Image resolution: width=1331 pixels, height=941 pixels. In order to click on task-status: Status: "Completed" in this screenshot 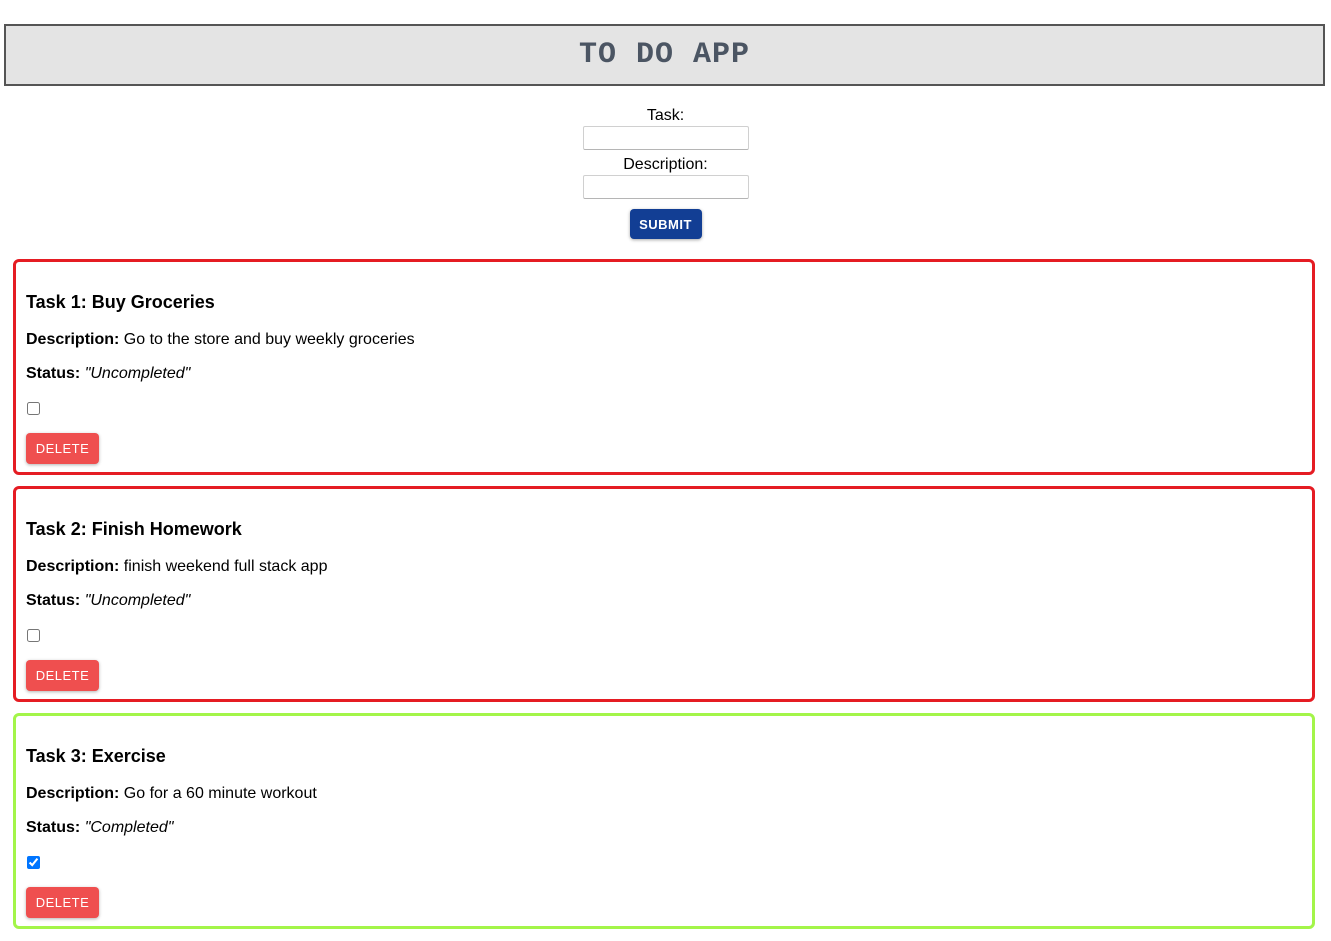, I will do `click(99, 828)`.